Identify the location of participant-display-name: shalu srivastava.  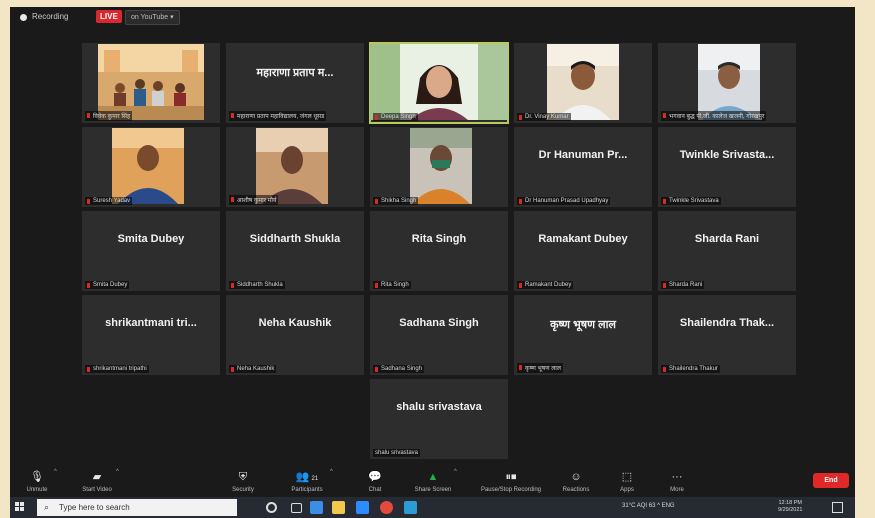
(439, 407).